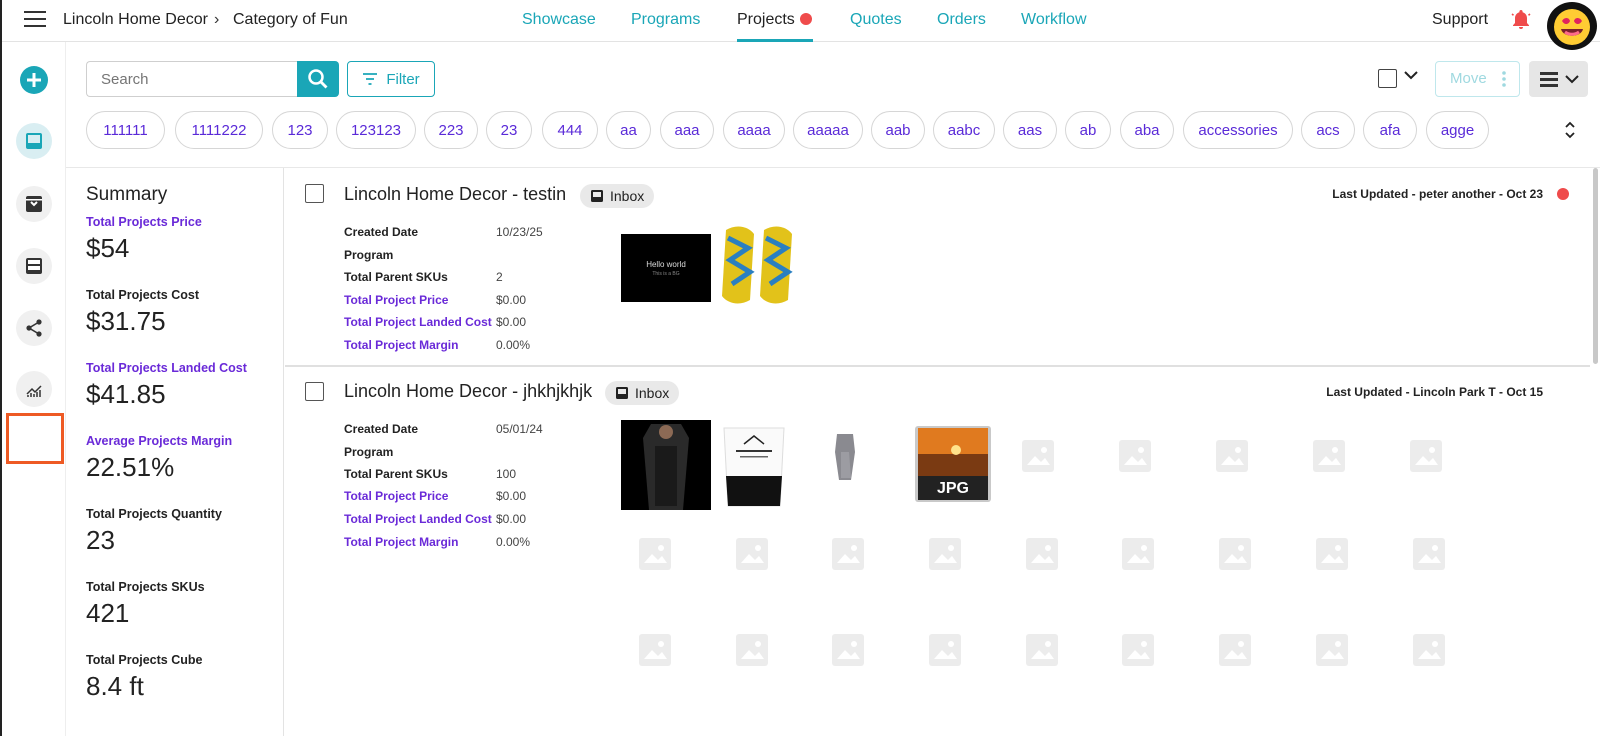 This screenshot has width=1600, height=736. I want to click on search-button, so click(318, 79).